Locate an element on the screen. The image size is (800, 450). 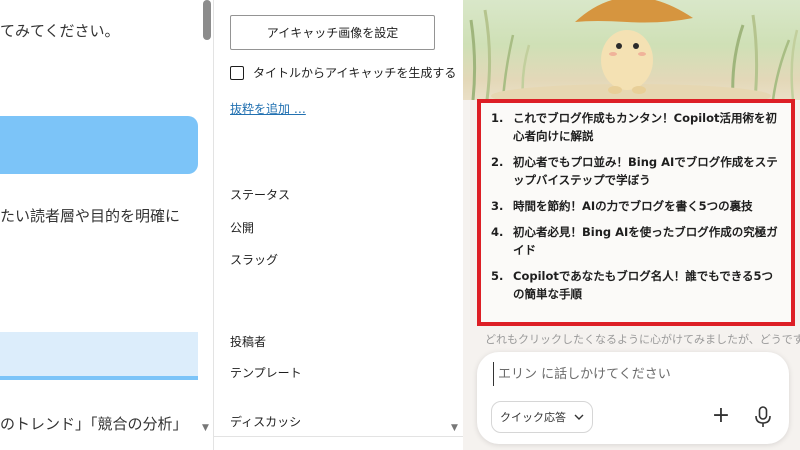
generate-from-title-label: タイトルからアイキャッチを生成する is located at coordinates (355, 73).